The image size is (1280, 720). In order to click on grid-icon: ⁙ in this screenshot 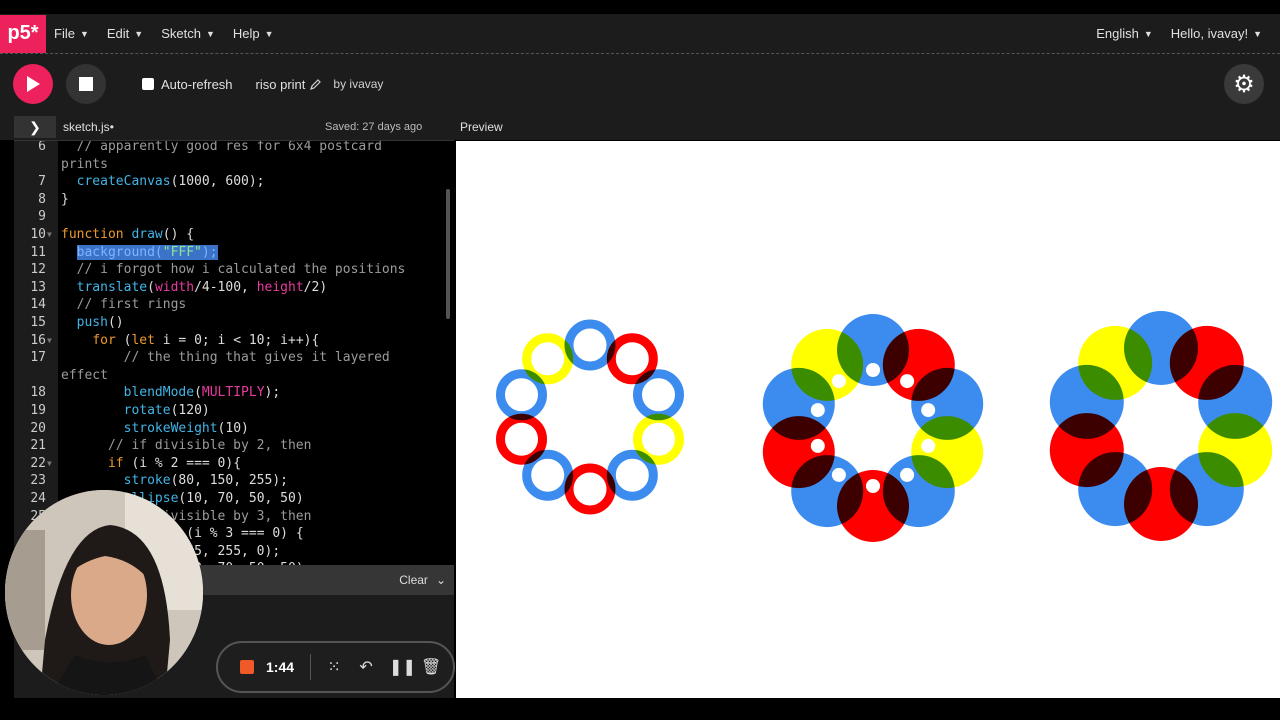, I will do `click(334, 667)`.